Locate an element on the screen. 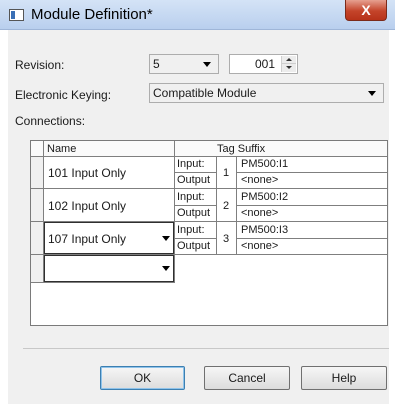 The image size is (395, 404). spin-up-icon is located at coordinates (289, 60).